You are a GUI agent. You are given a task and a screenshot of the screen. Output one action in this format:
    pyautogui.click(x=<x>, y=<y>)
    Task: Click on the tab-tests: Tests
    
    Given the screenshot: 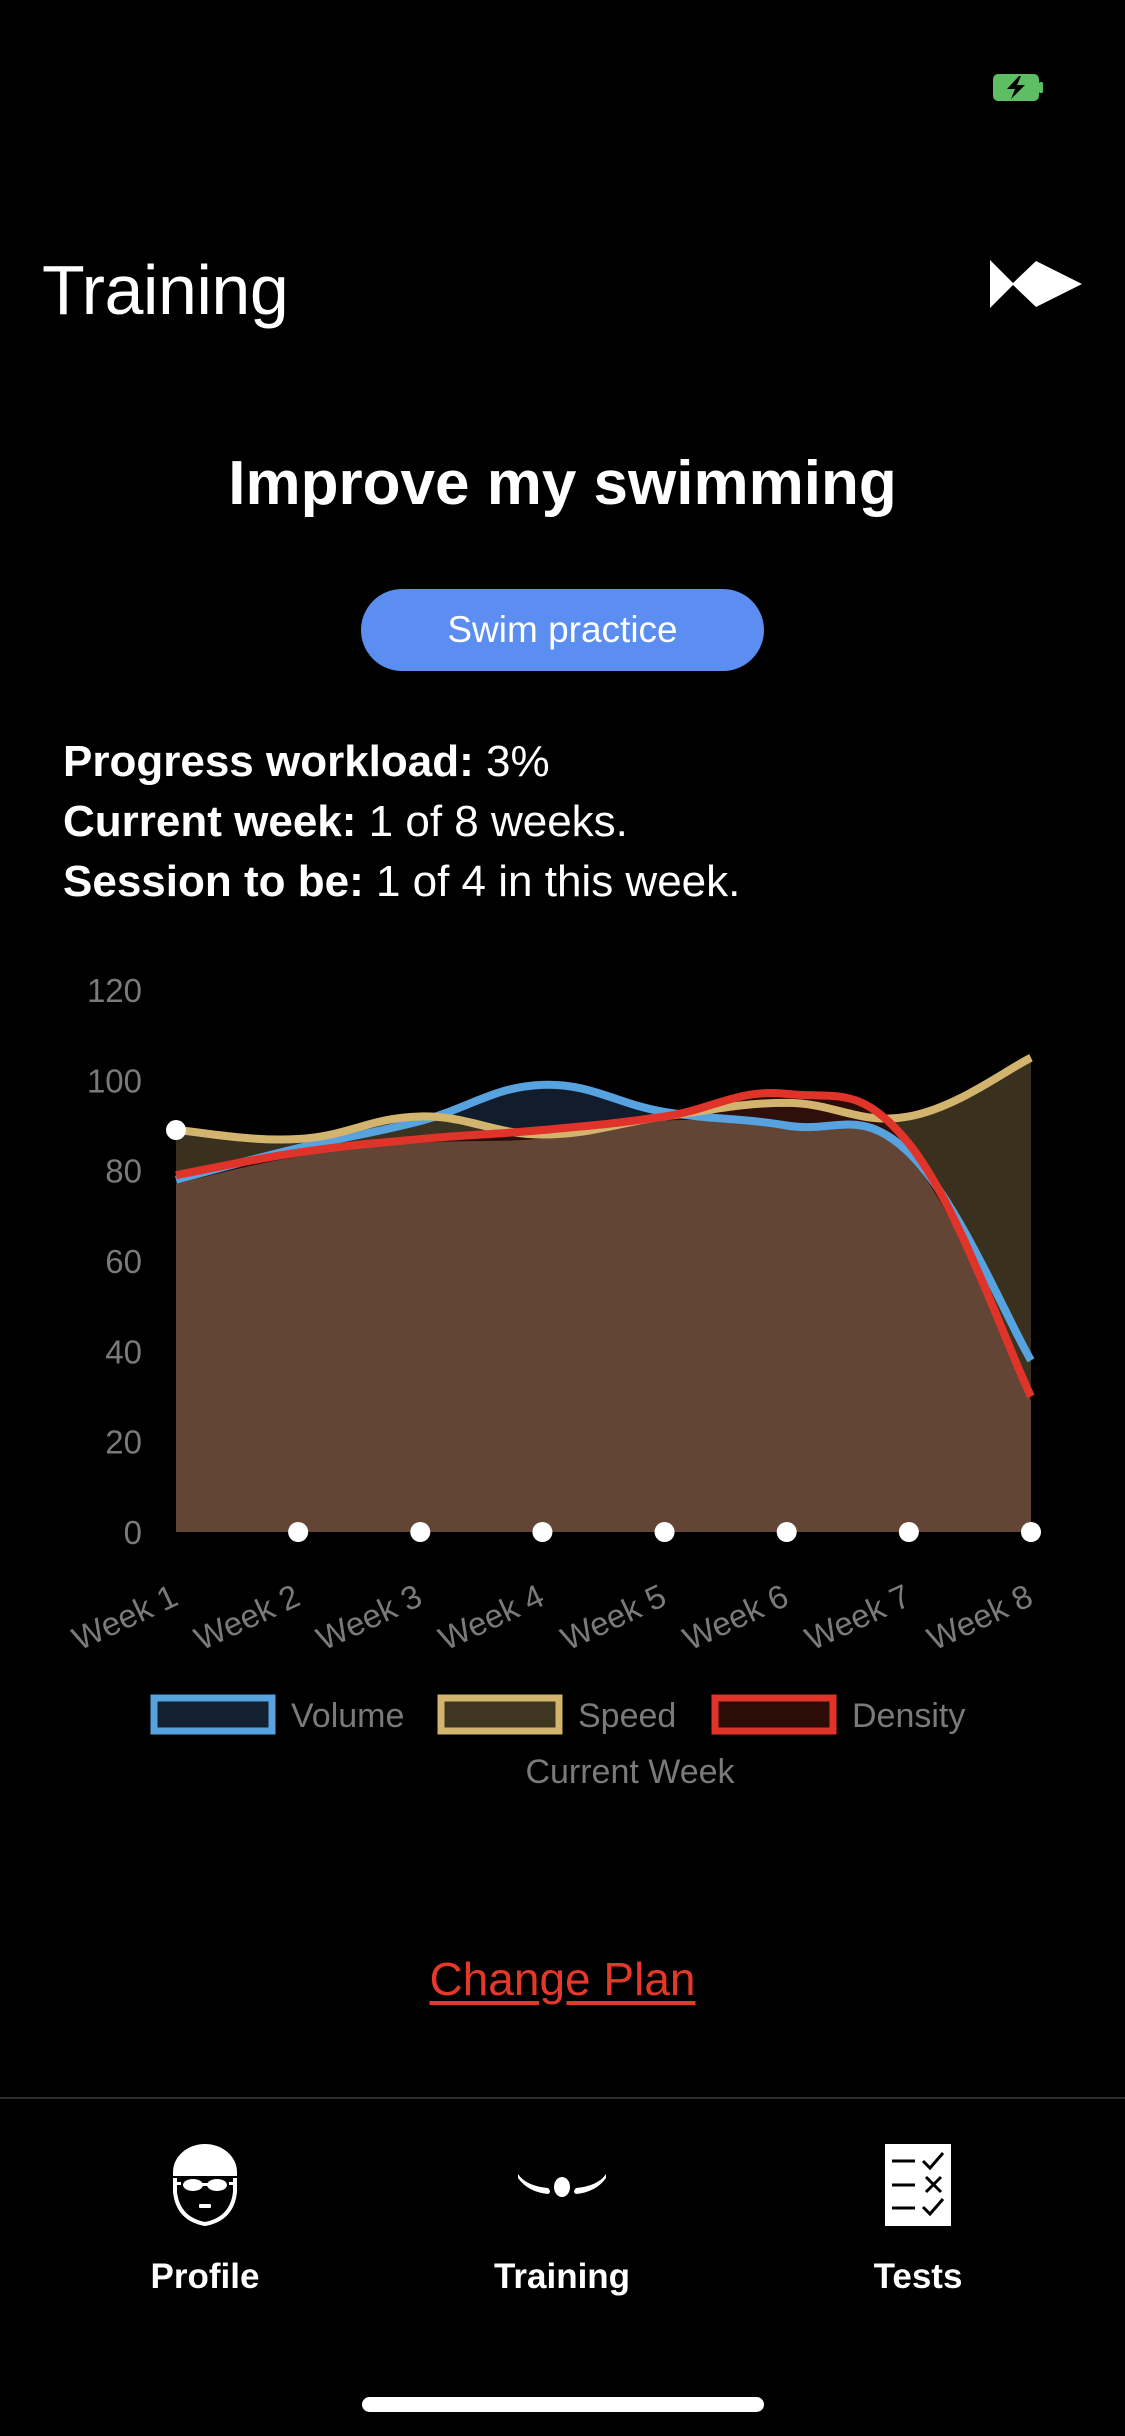 What is the action you would take?
    pyautogui.click(x=918, y=2216)
    